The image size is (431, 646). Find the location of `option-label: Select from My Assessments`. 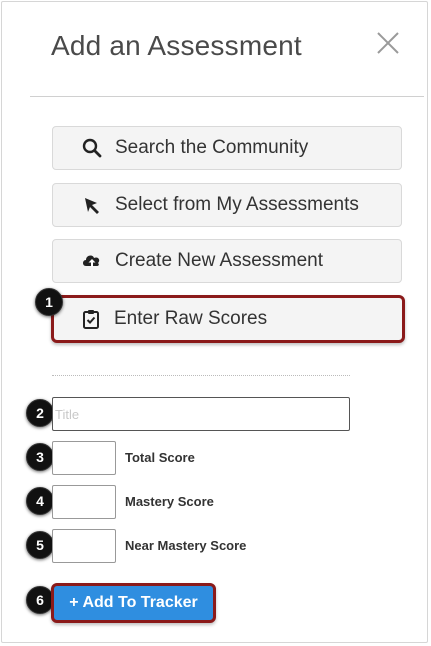

option-label: Select from My Assessments is located at coordinates (237, 204).